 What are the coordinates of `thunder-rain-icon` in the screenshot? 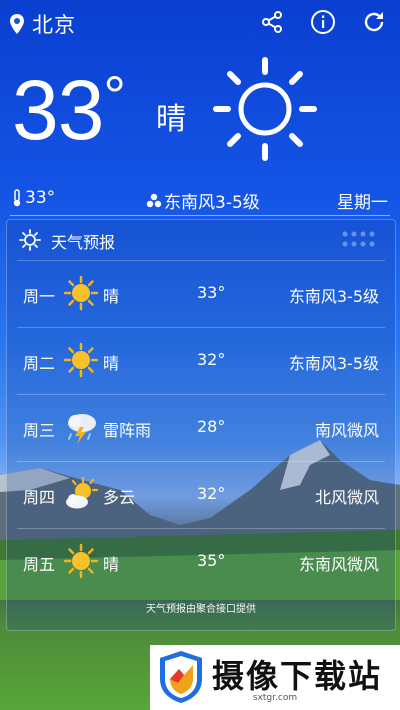 It's located at (82, 429).